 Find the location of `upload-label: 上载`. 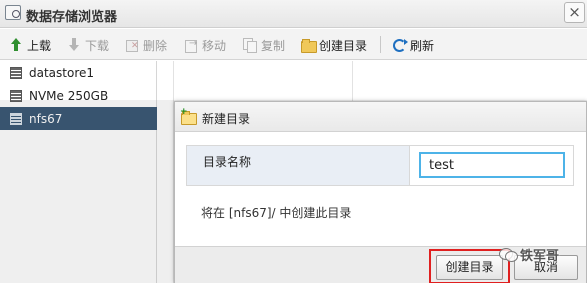

upload-label: 上载 is located at coordinates (39, 45).